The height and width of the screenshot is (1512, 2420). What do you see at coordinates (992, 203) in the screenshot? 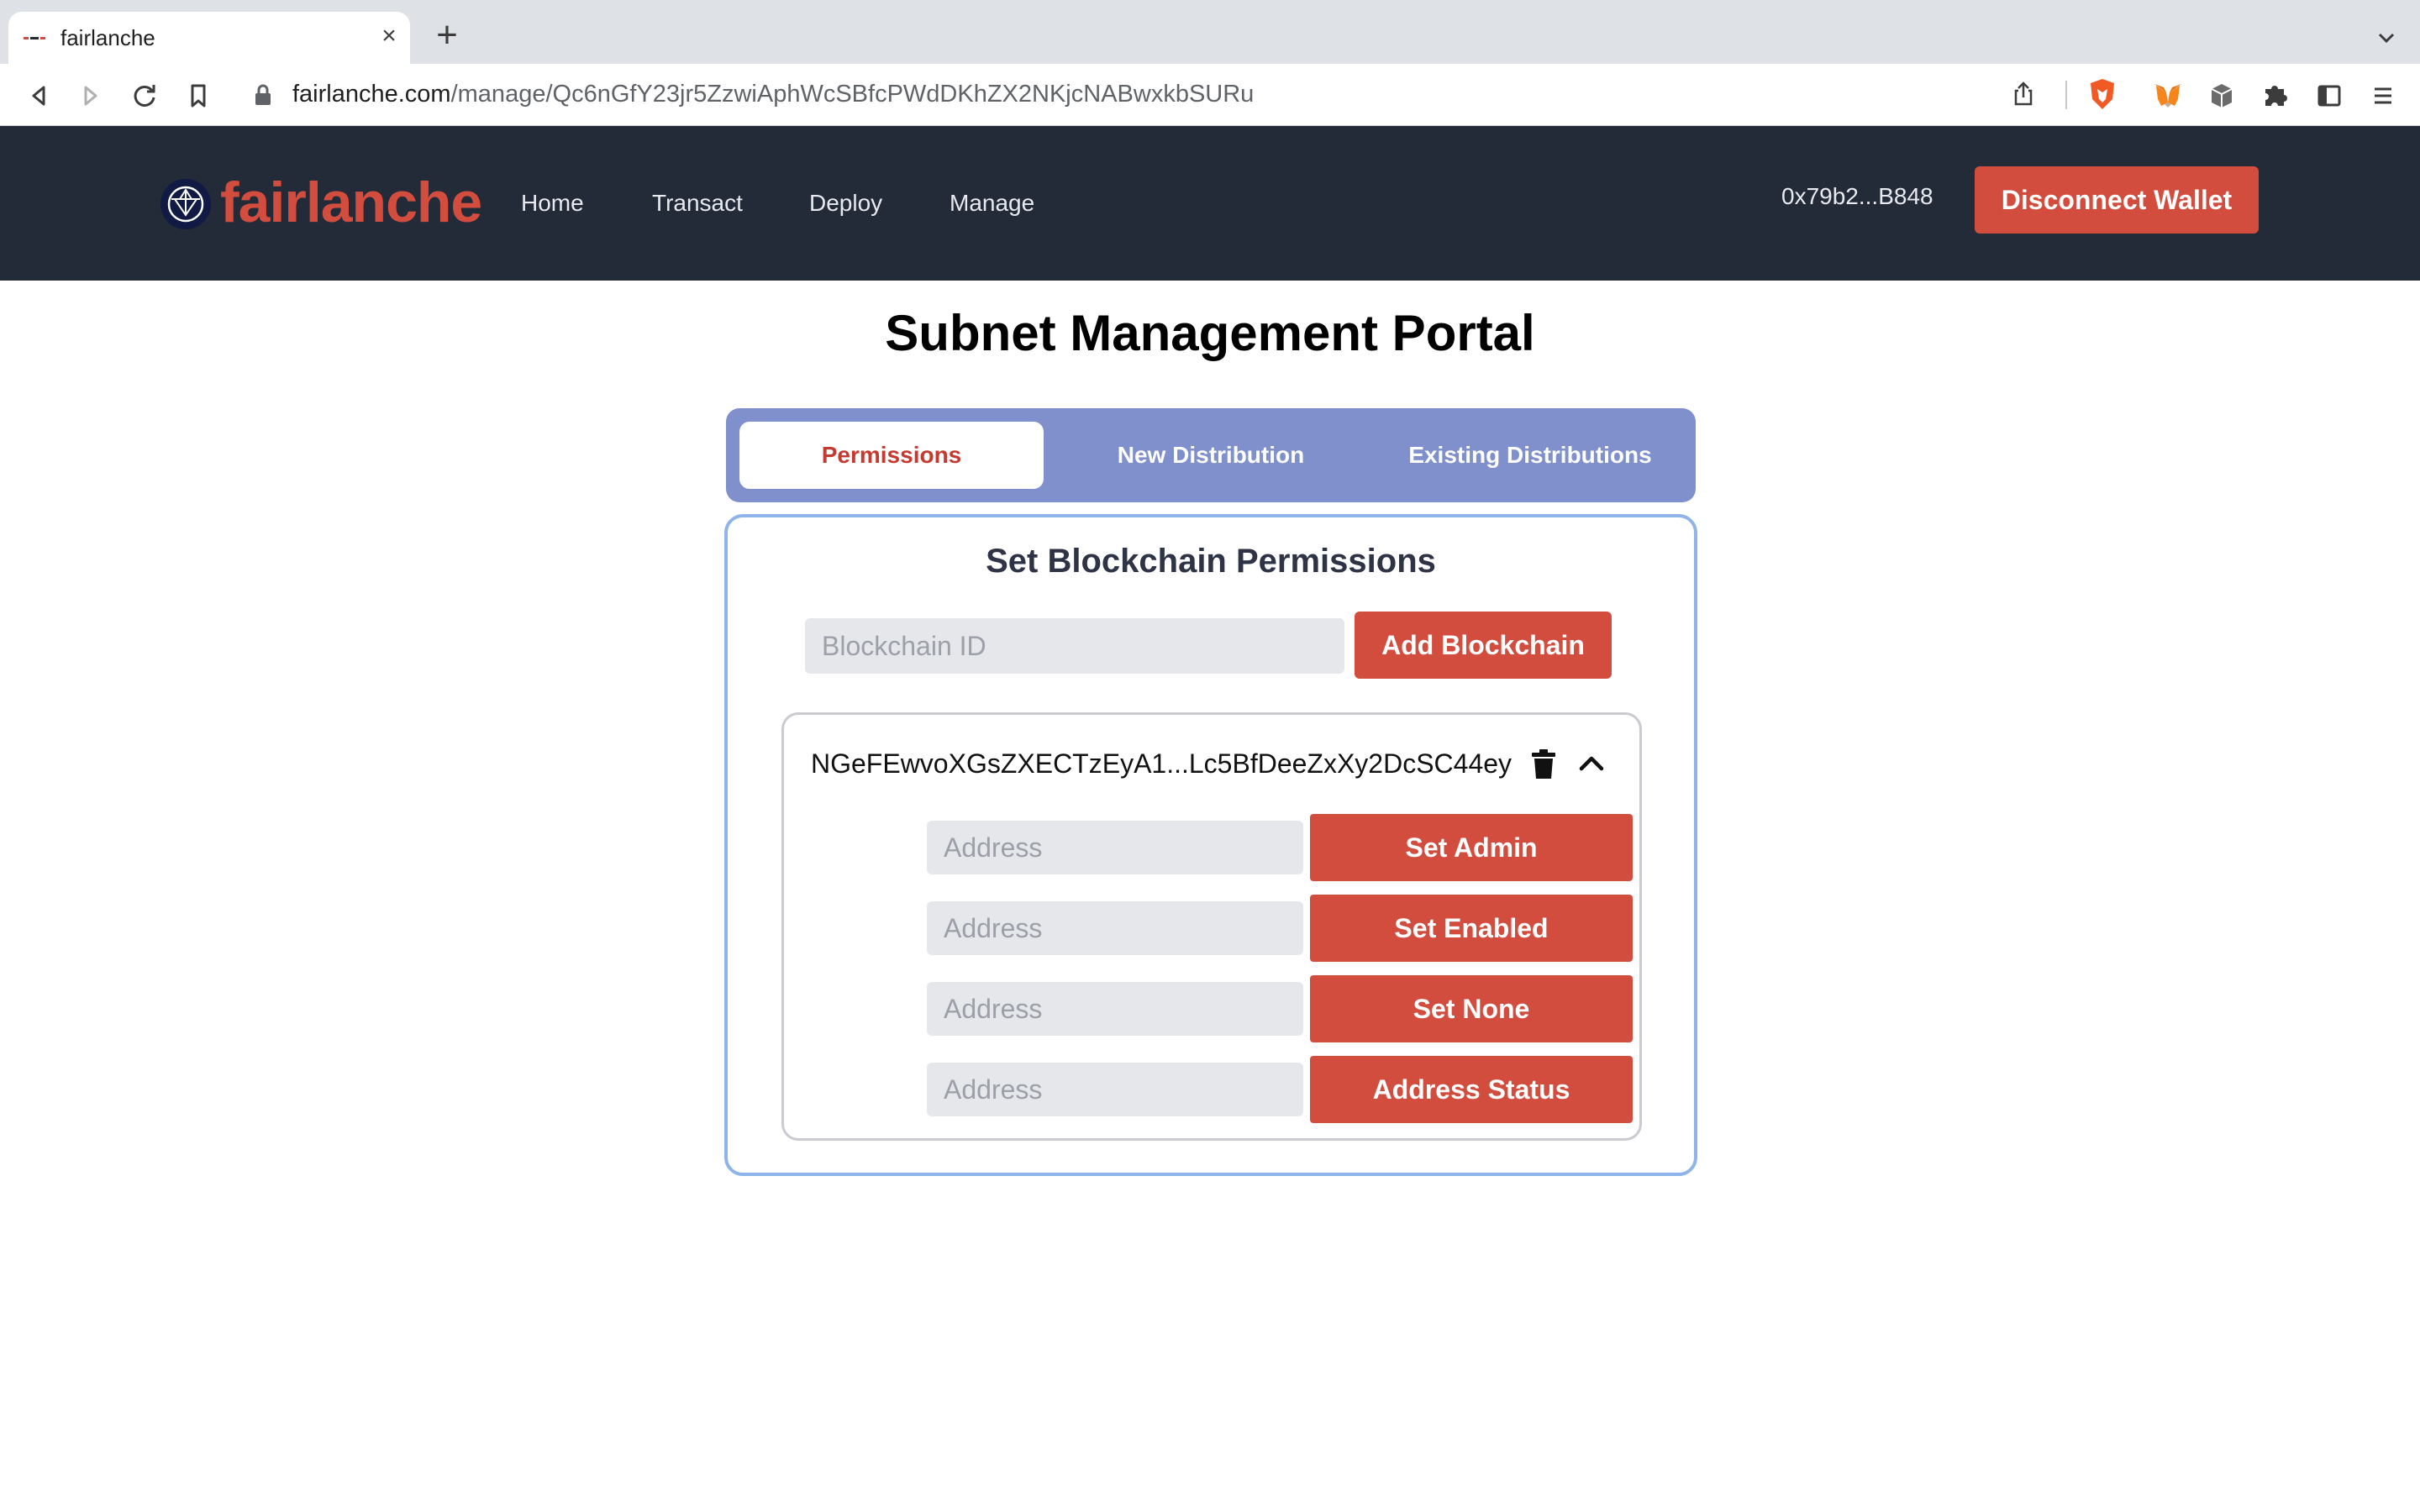
I see `nav-manage: Manage` at bounding box center [992, 203].